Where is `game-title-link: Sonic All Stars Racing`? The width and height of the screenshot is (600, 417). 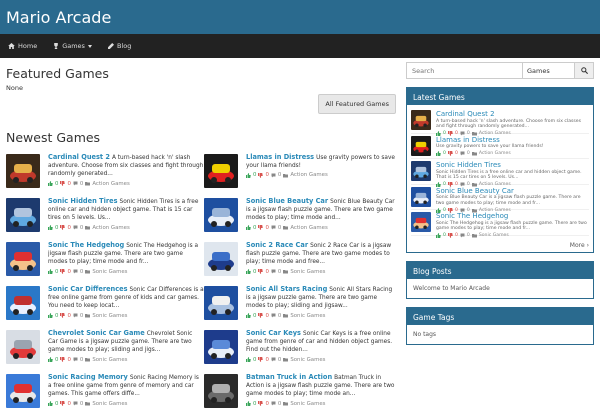 game-title-link: Sonic All Stars Racing is located at coordinates (286, 289).